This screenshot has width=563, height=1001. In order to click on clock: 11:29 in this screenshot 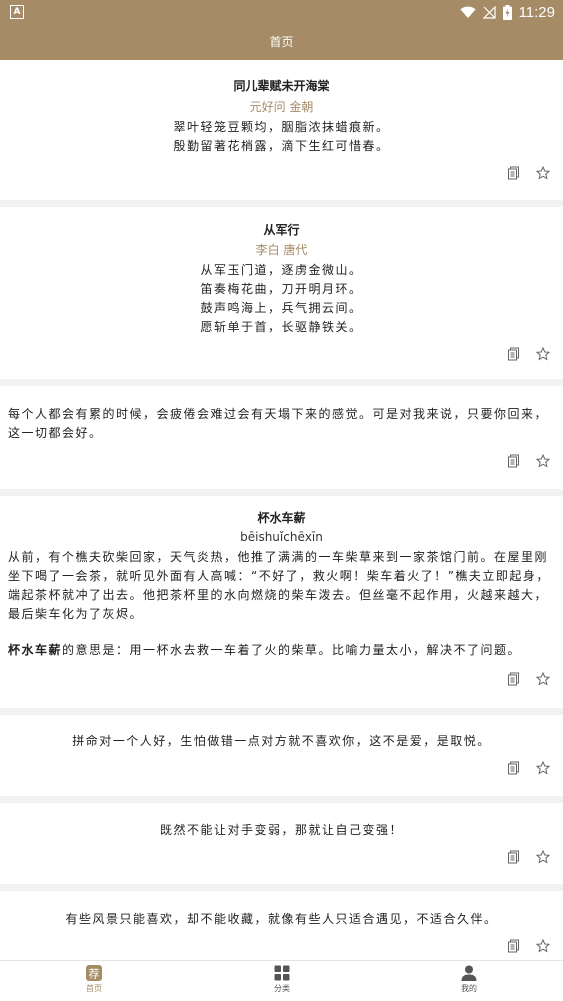, I will do `click(536, 12)`.